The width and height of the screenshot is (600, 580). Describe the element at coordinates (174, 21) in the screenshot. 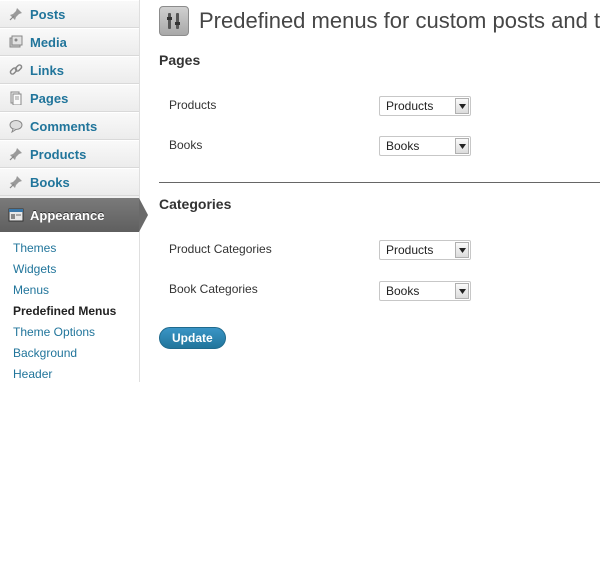

I see `tools-icon` at that location.